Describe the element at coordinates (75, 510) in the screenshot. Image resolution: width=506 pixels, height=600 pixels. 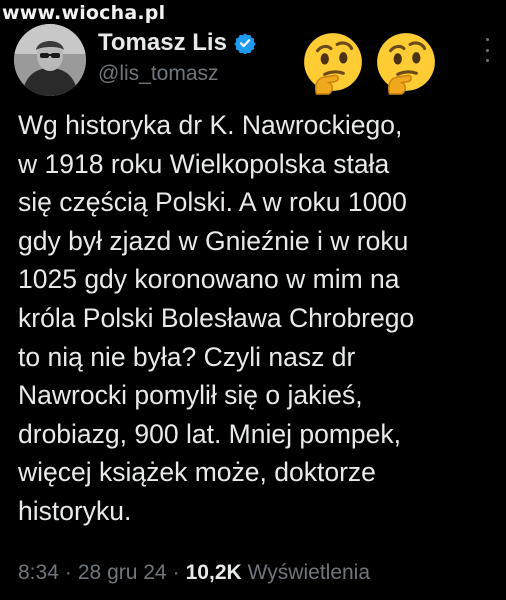
I see `tweet-text-line: historyku.` at that location.